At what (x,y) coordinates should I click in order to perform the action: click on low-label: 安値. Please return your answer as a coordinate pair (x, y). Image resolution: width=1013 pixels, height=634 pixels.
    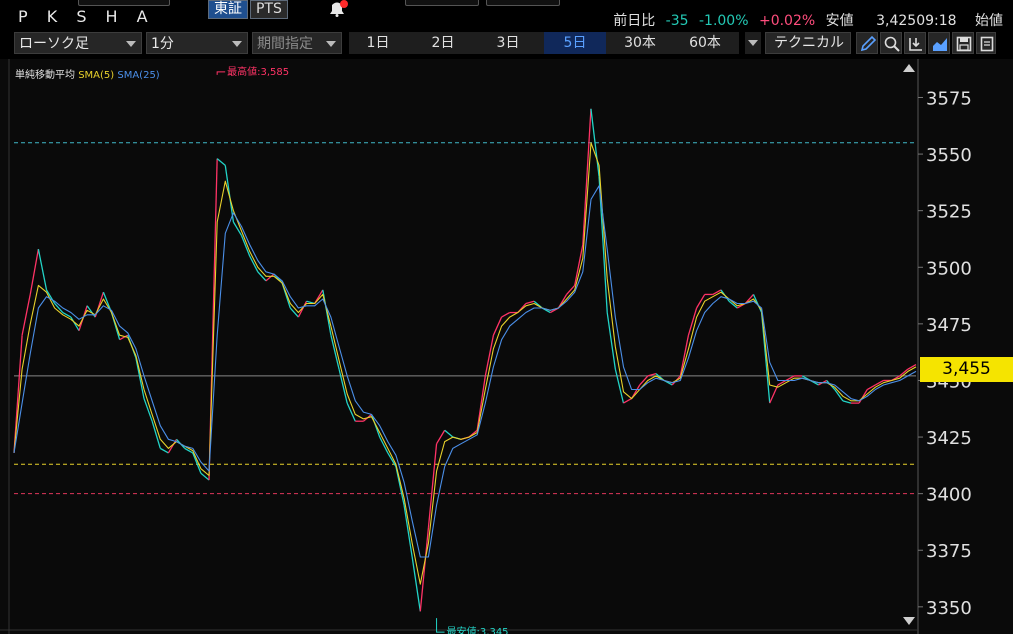
    Looking at the image, I should click on (839, 21).